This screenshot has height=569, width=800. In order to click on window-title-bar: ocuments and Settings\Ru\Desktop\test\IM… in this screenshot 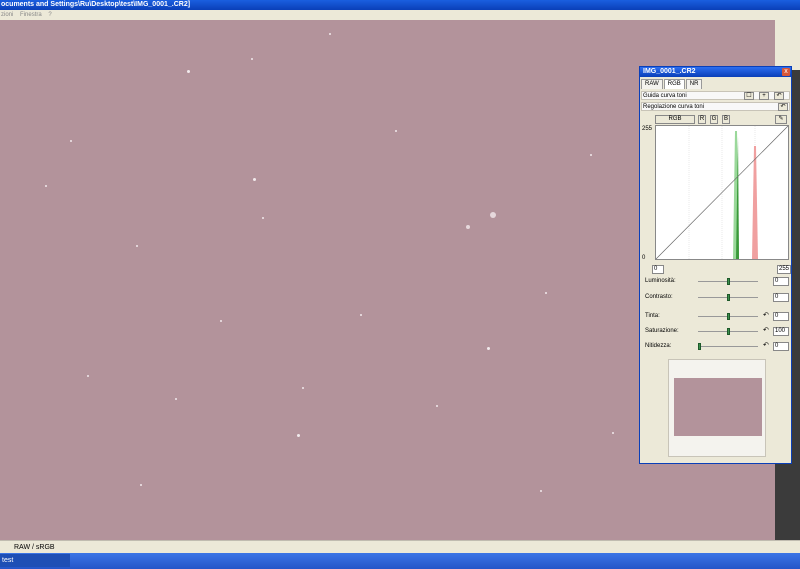, I will do `click(400, 5)`.